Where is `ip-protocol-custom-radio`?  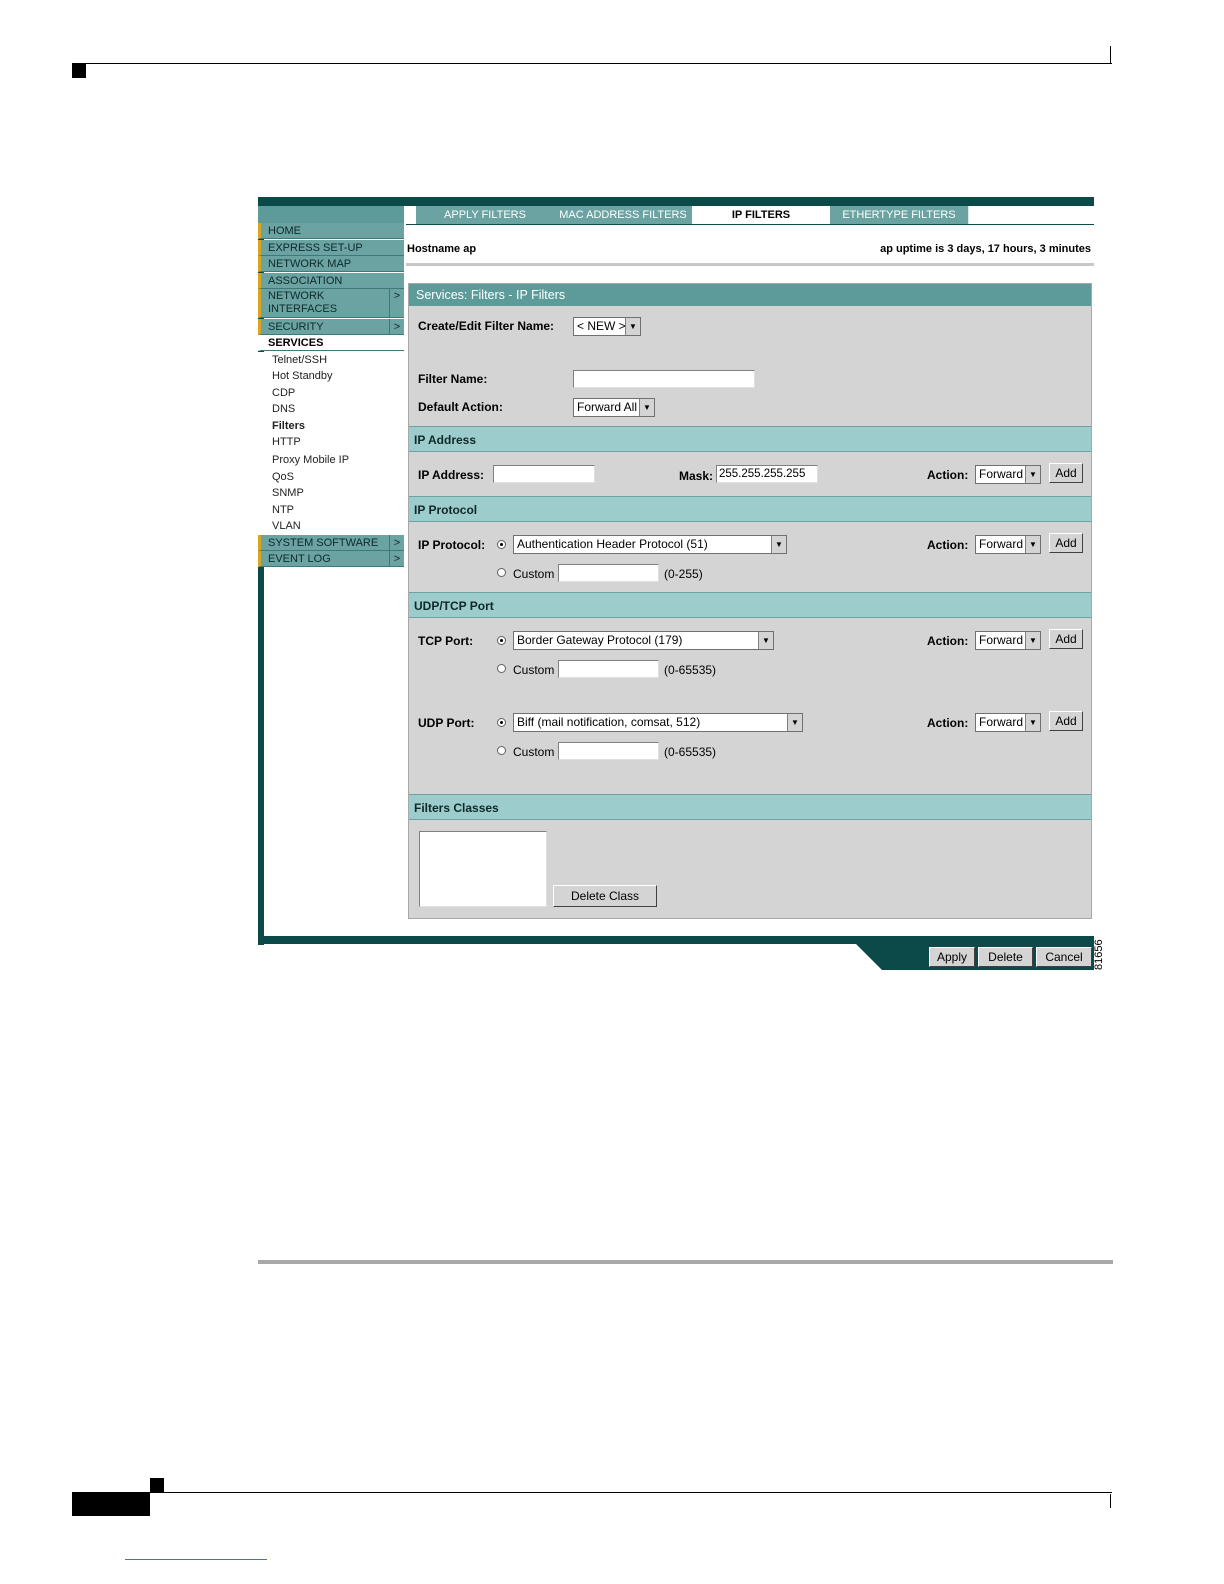 ip-protocol-custom-radio is located at coordinates (501, 572).